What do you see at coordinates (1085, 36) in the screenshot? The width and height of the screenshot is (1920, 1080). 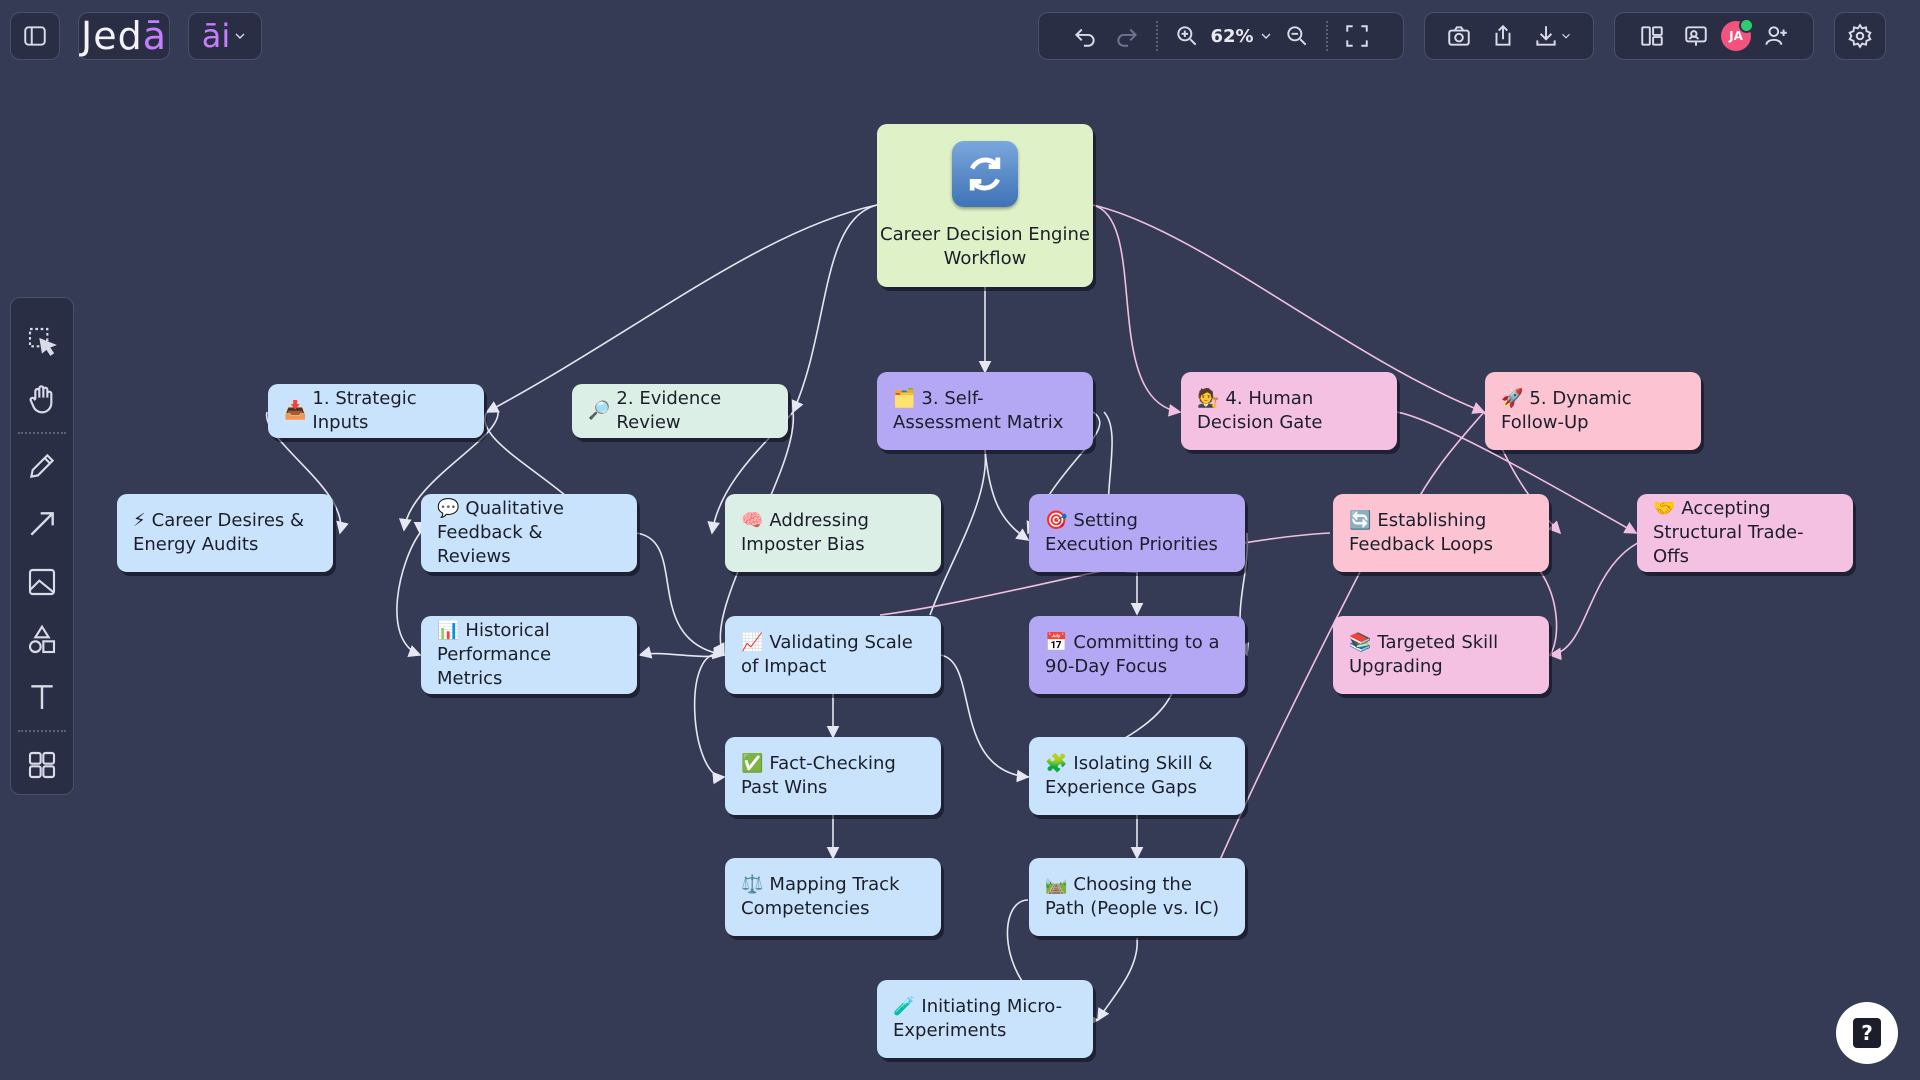 I see `undo-button` at bounding box center [1085, 36].